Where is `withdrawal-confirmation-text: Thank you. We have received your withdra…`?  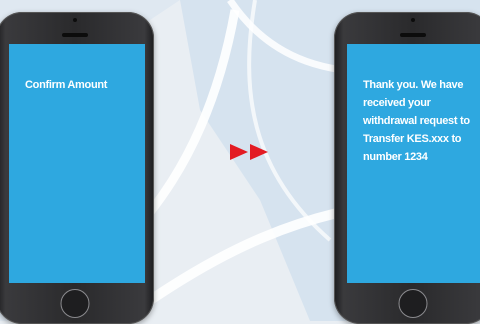 withdrawal-confirmation-text: Thank you. We have received your withdra… is located at coordinates (416, 121).